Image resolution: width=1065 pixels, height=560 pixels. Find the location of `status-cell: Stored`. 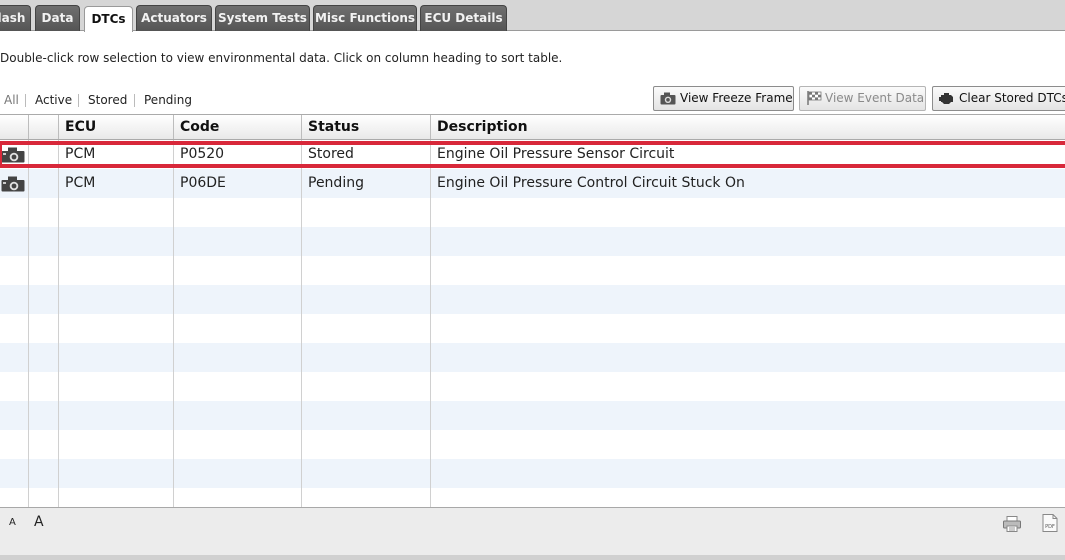

status-cell: Stored is located at coordinates (331, 154).